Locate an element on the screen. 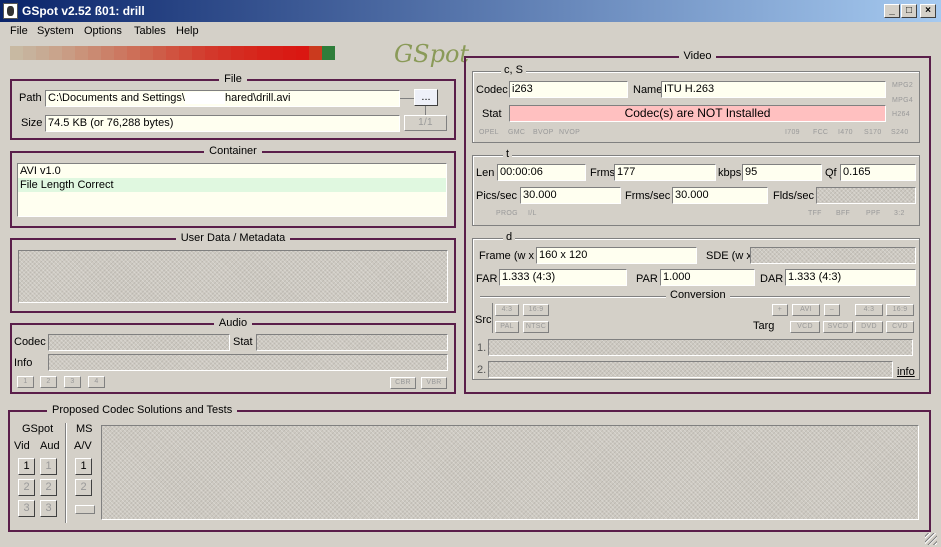 This screenshot has width=941, height=547. container-legend: Container is located at coordinates (233, 151).